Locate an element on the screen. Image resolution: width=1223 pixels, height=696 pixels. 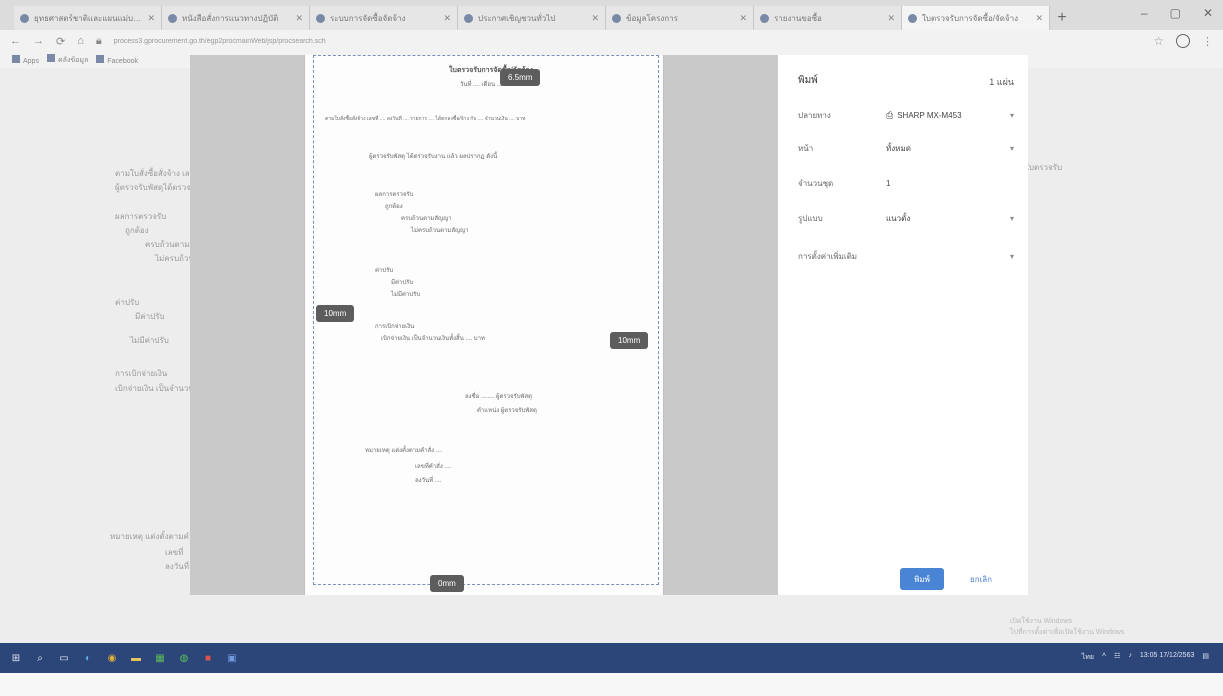
destination-label: ปลายทาง is located at coordinates (814, 115).